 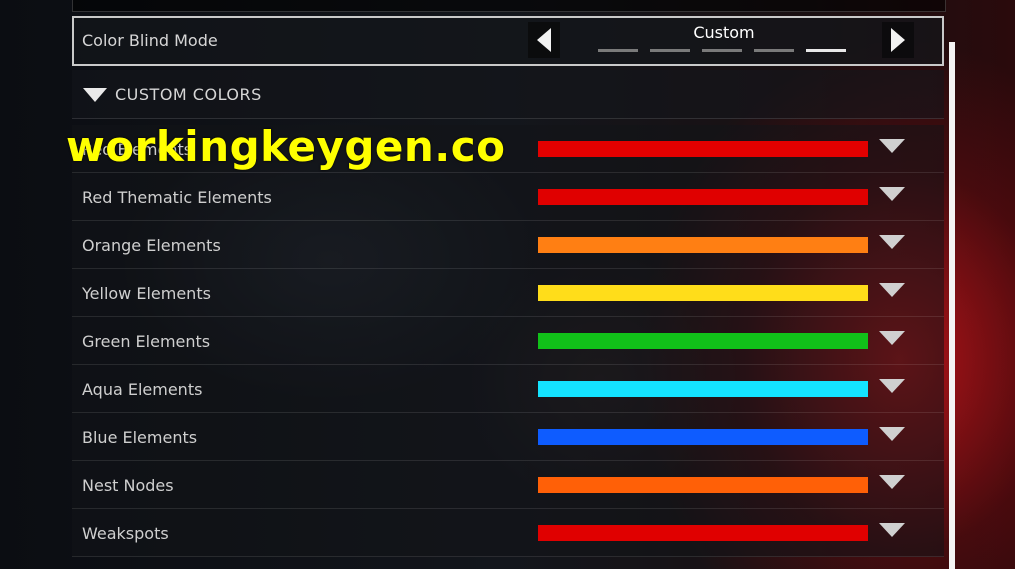 I want to click on next-option-button, so click(x=898, y=40).